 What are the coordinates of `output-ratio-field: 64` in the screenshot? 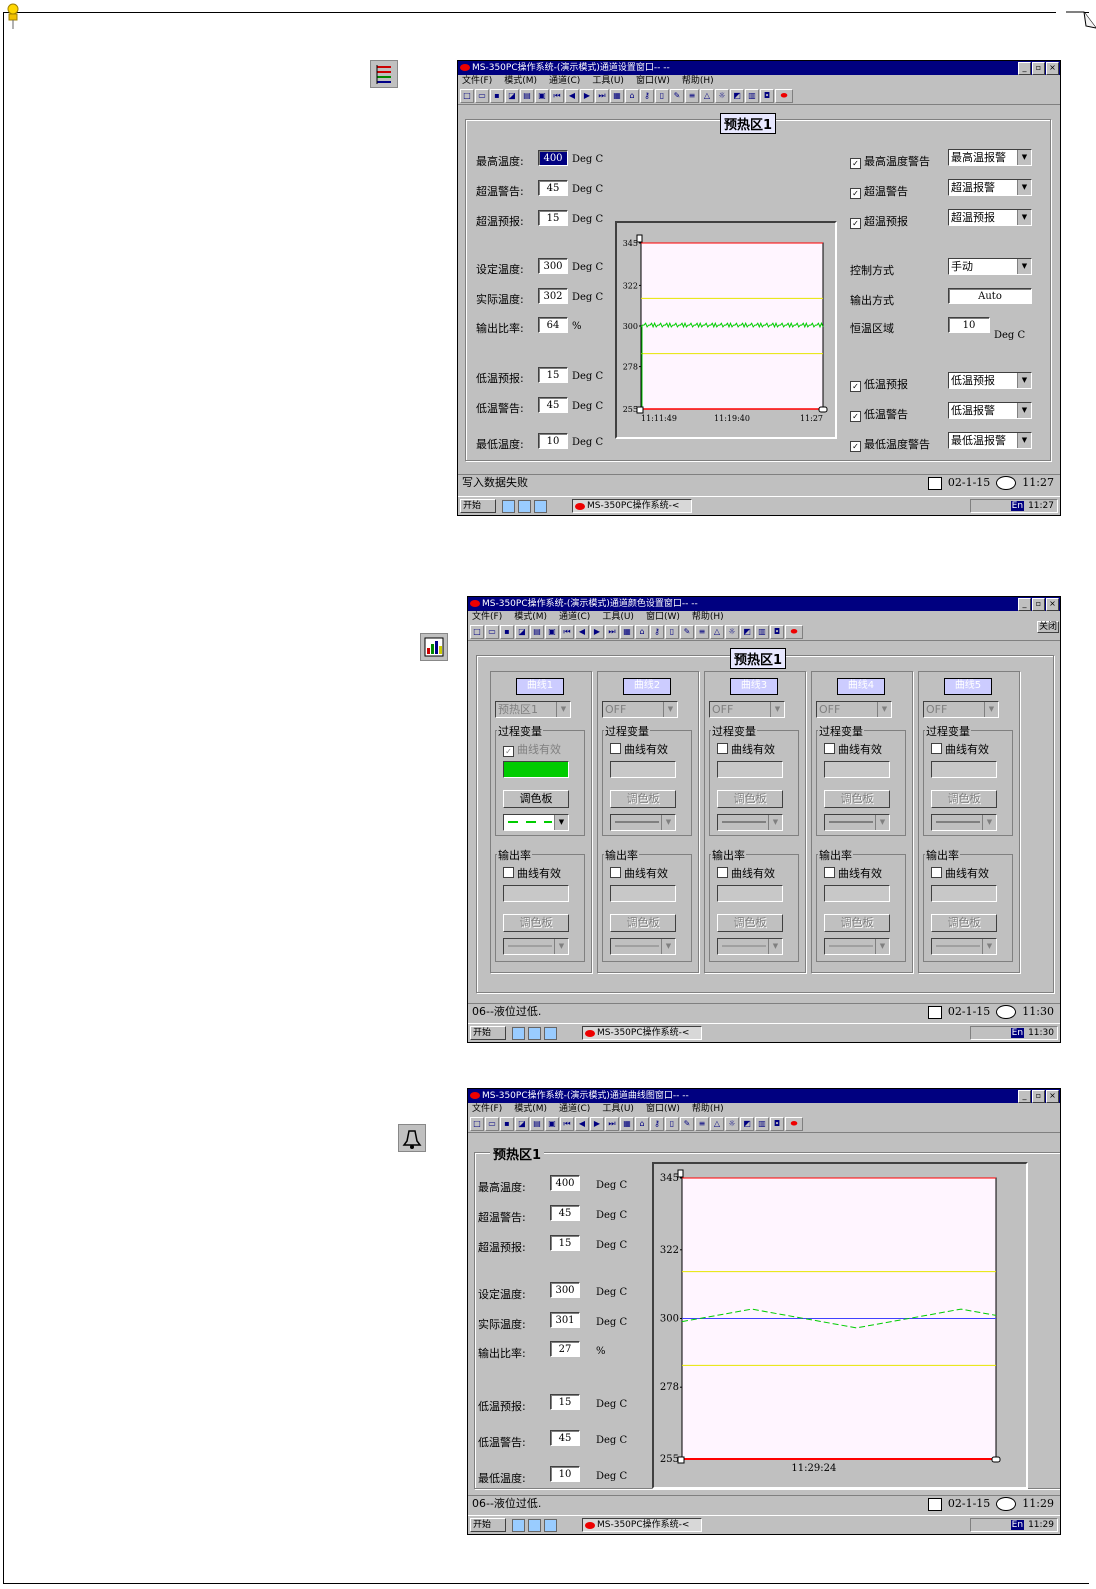 It's located at (553, 325).